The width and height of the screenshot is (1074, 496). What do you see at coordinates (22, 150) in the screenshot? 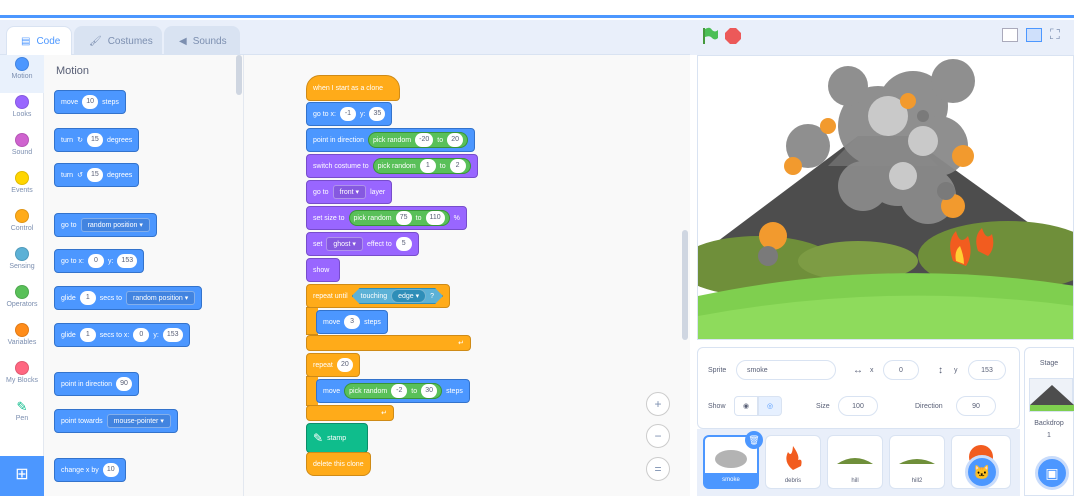
I see `category-sound: Sound` at bounding box center [22, 150].